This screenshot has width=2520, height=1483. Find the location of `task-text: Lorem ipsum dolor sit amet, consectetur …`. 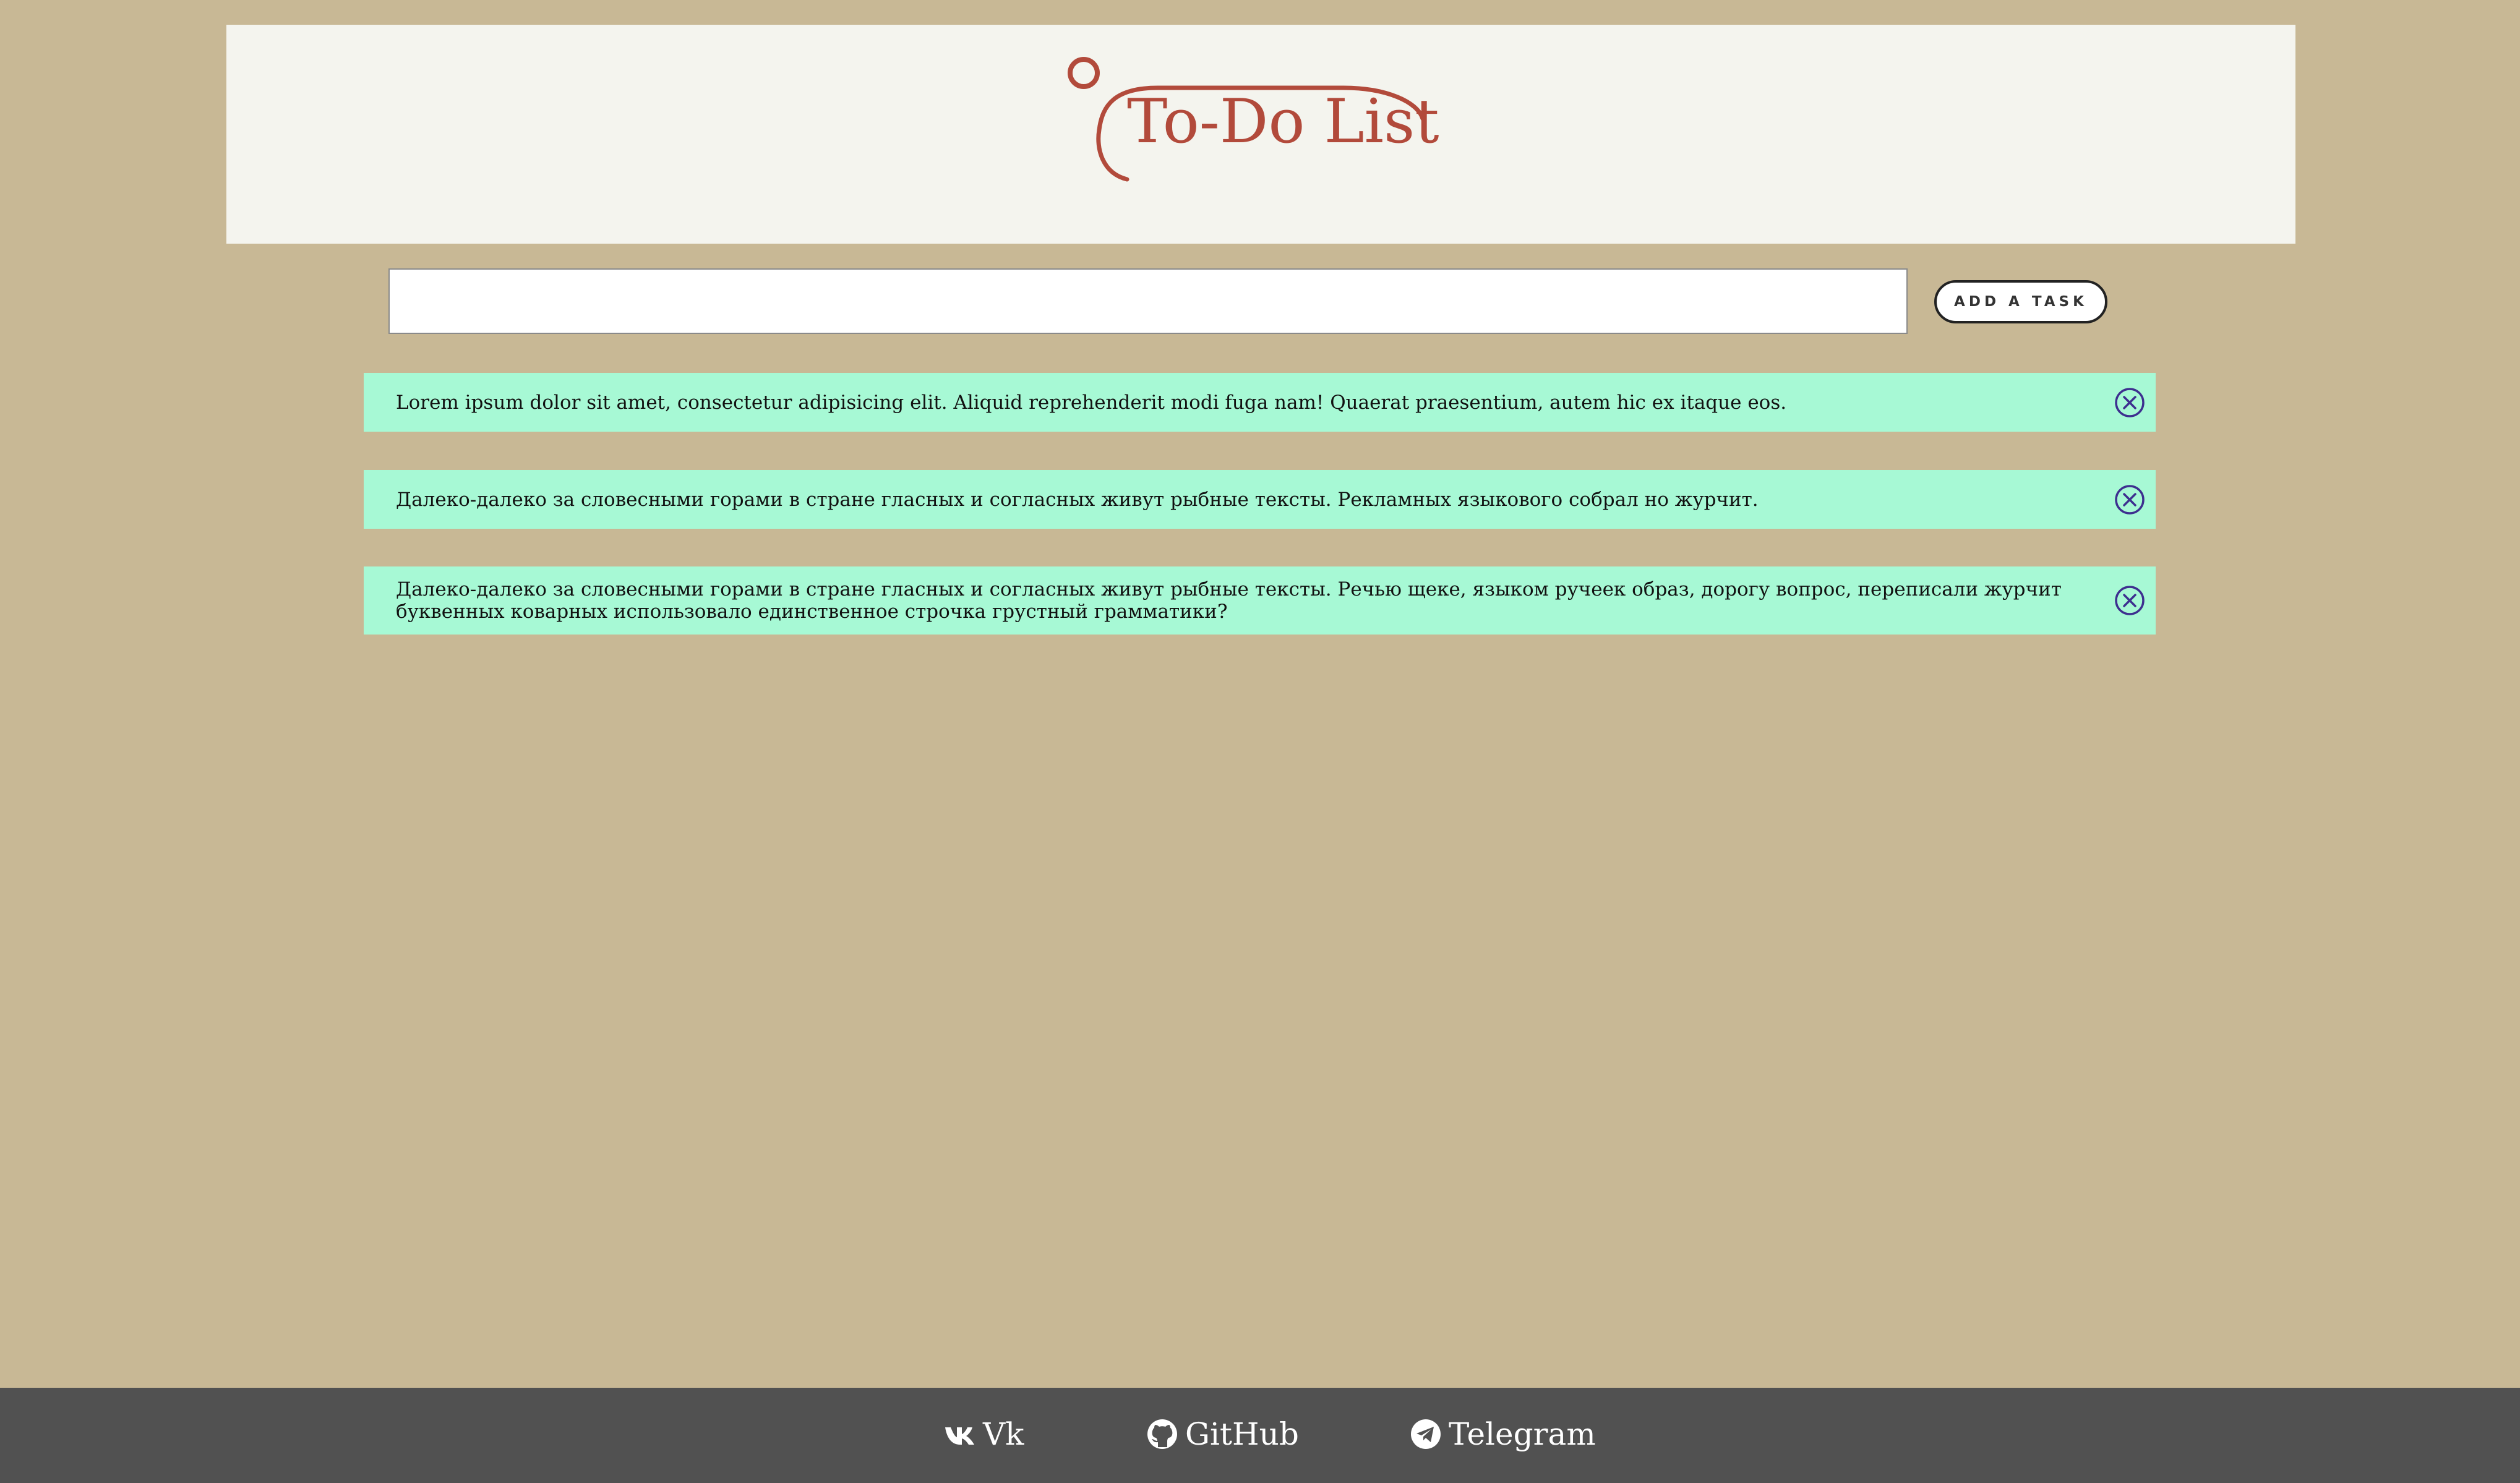

task-text: Lorem ipsum dolor sit amet, consectetur … is located at coordinates (1091, 402).